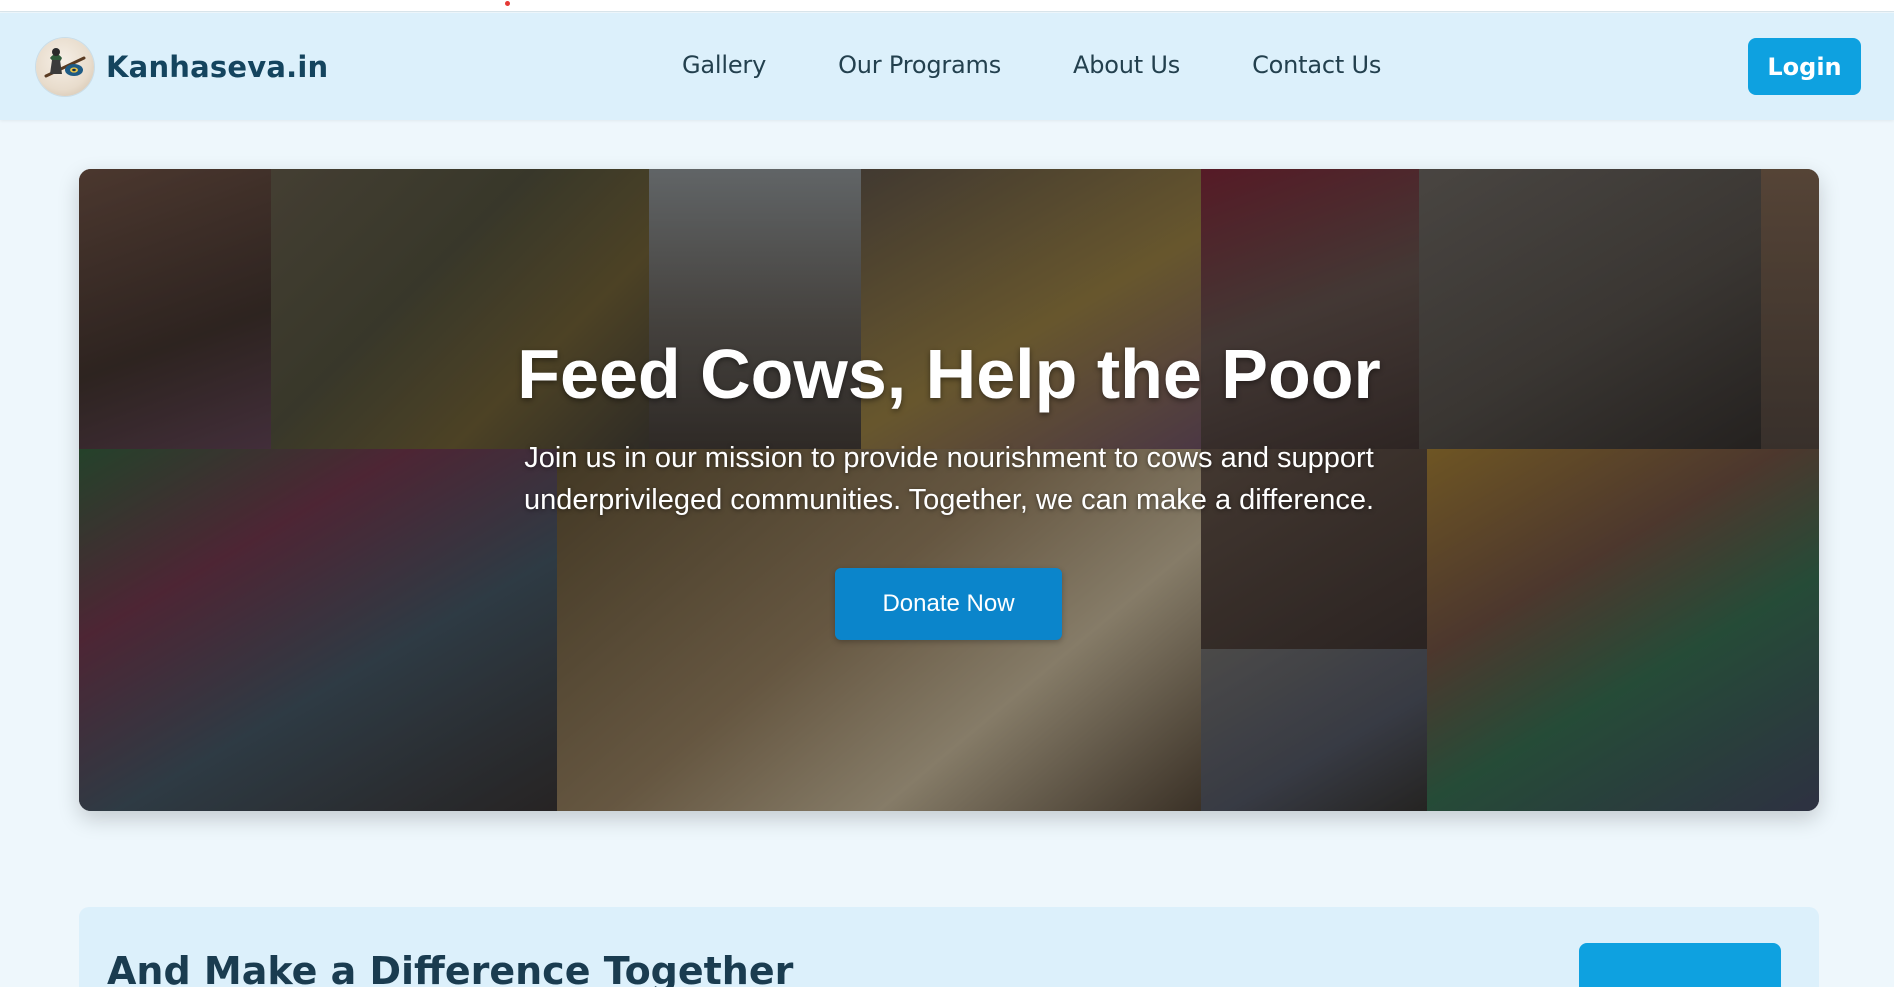 This screenshot has height=987, width=1894. What do you see at coordinates (65, 67) in the screenshot?
I see `flute-peacock-feather-icon` at bounding box center [65, 67].